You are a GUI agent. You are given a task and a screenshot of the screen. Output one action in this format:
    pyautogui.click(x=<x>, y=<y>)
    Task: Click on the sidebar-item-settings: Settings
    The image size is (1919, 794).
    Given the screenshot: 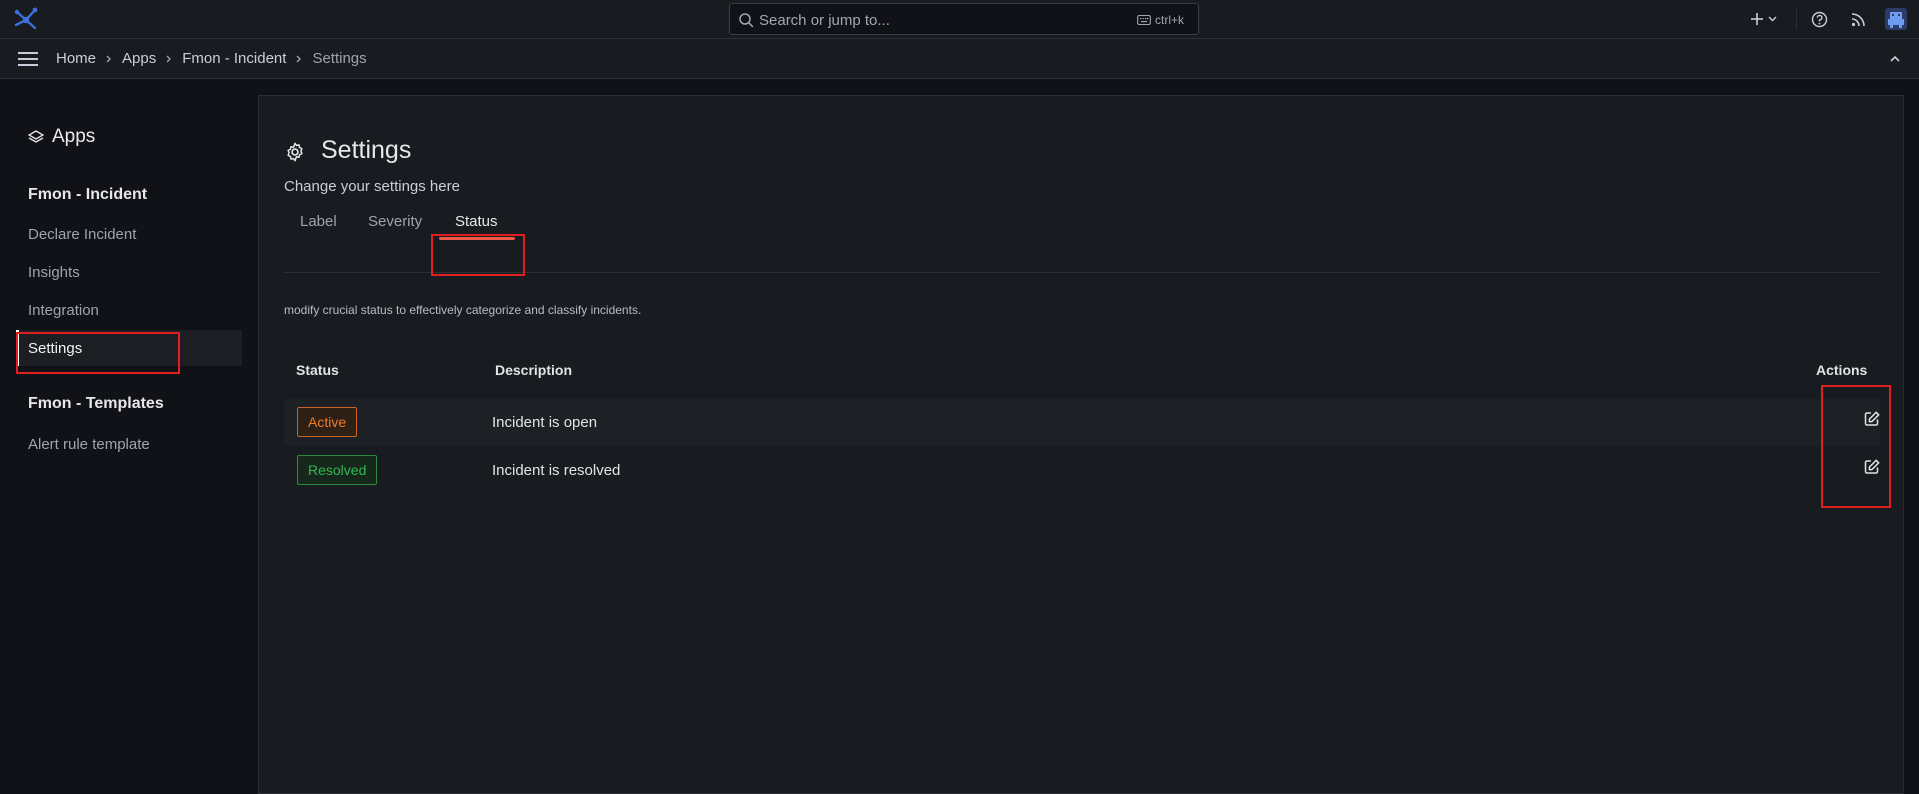 What is the action you would take?
    pyautogui.click(x=129, y=348)
    